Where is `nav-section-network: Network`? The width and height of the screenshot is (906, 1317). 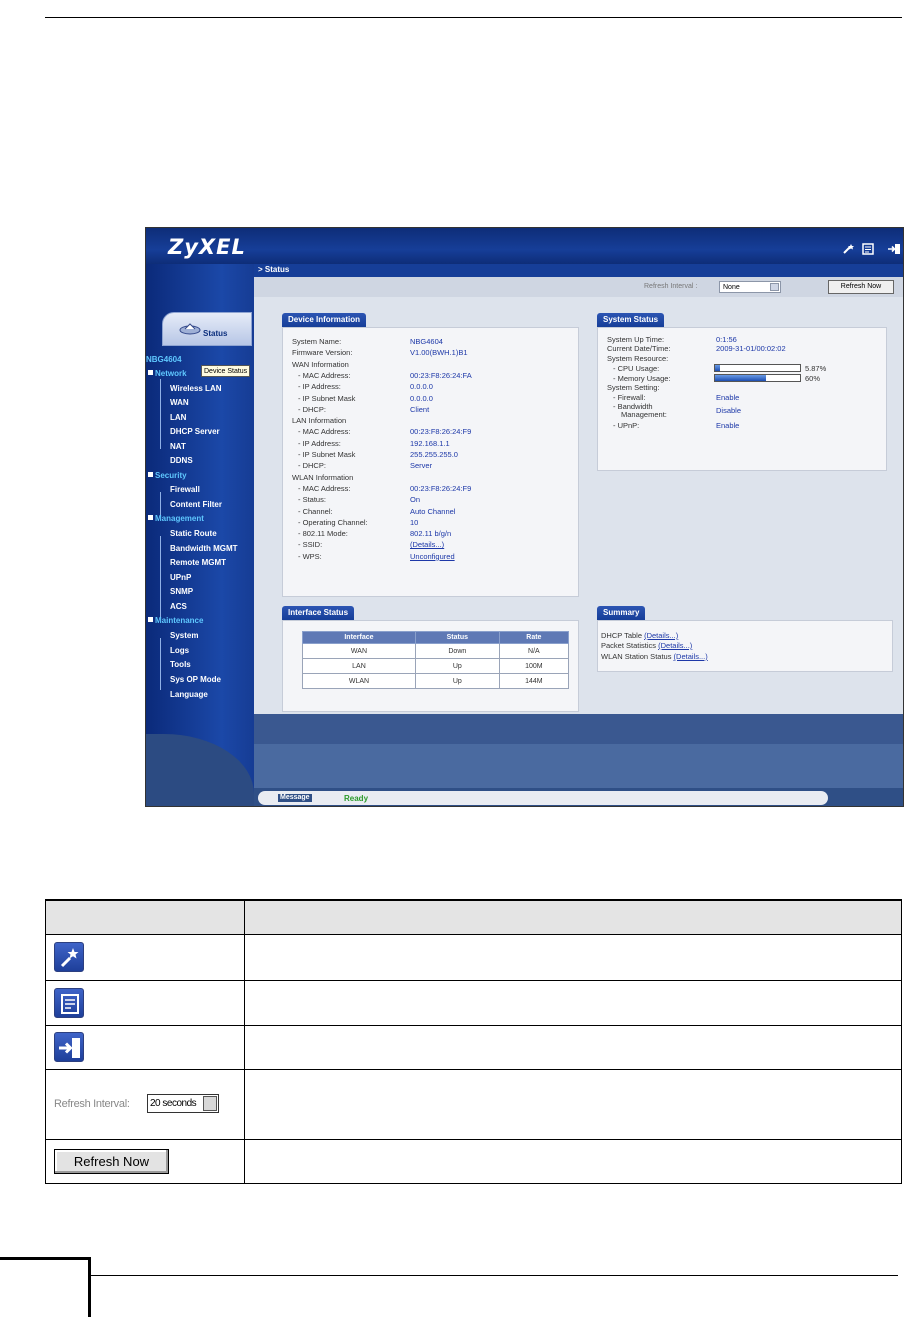
nav-section-network: Network is located at coordinates (167, 373).